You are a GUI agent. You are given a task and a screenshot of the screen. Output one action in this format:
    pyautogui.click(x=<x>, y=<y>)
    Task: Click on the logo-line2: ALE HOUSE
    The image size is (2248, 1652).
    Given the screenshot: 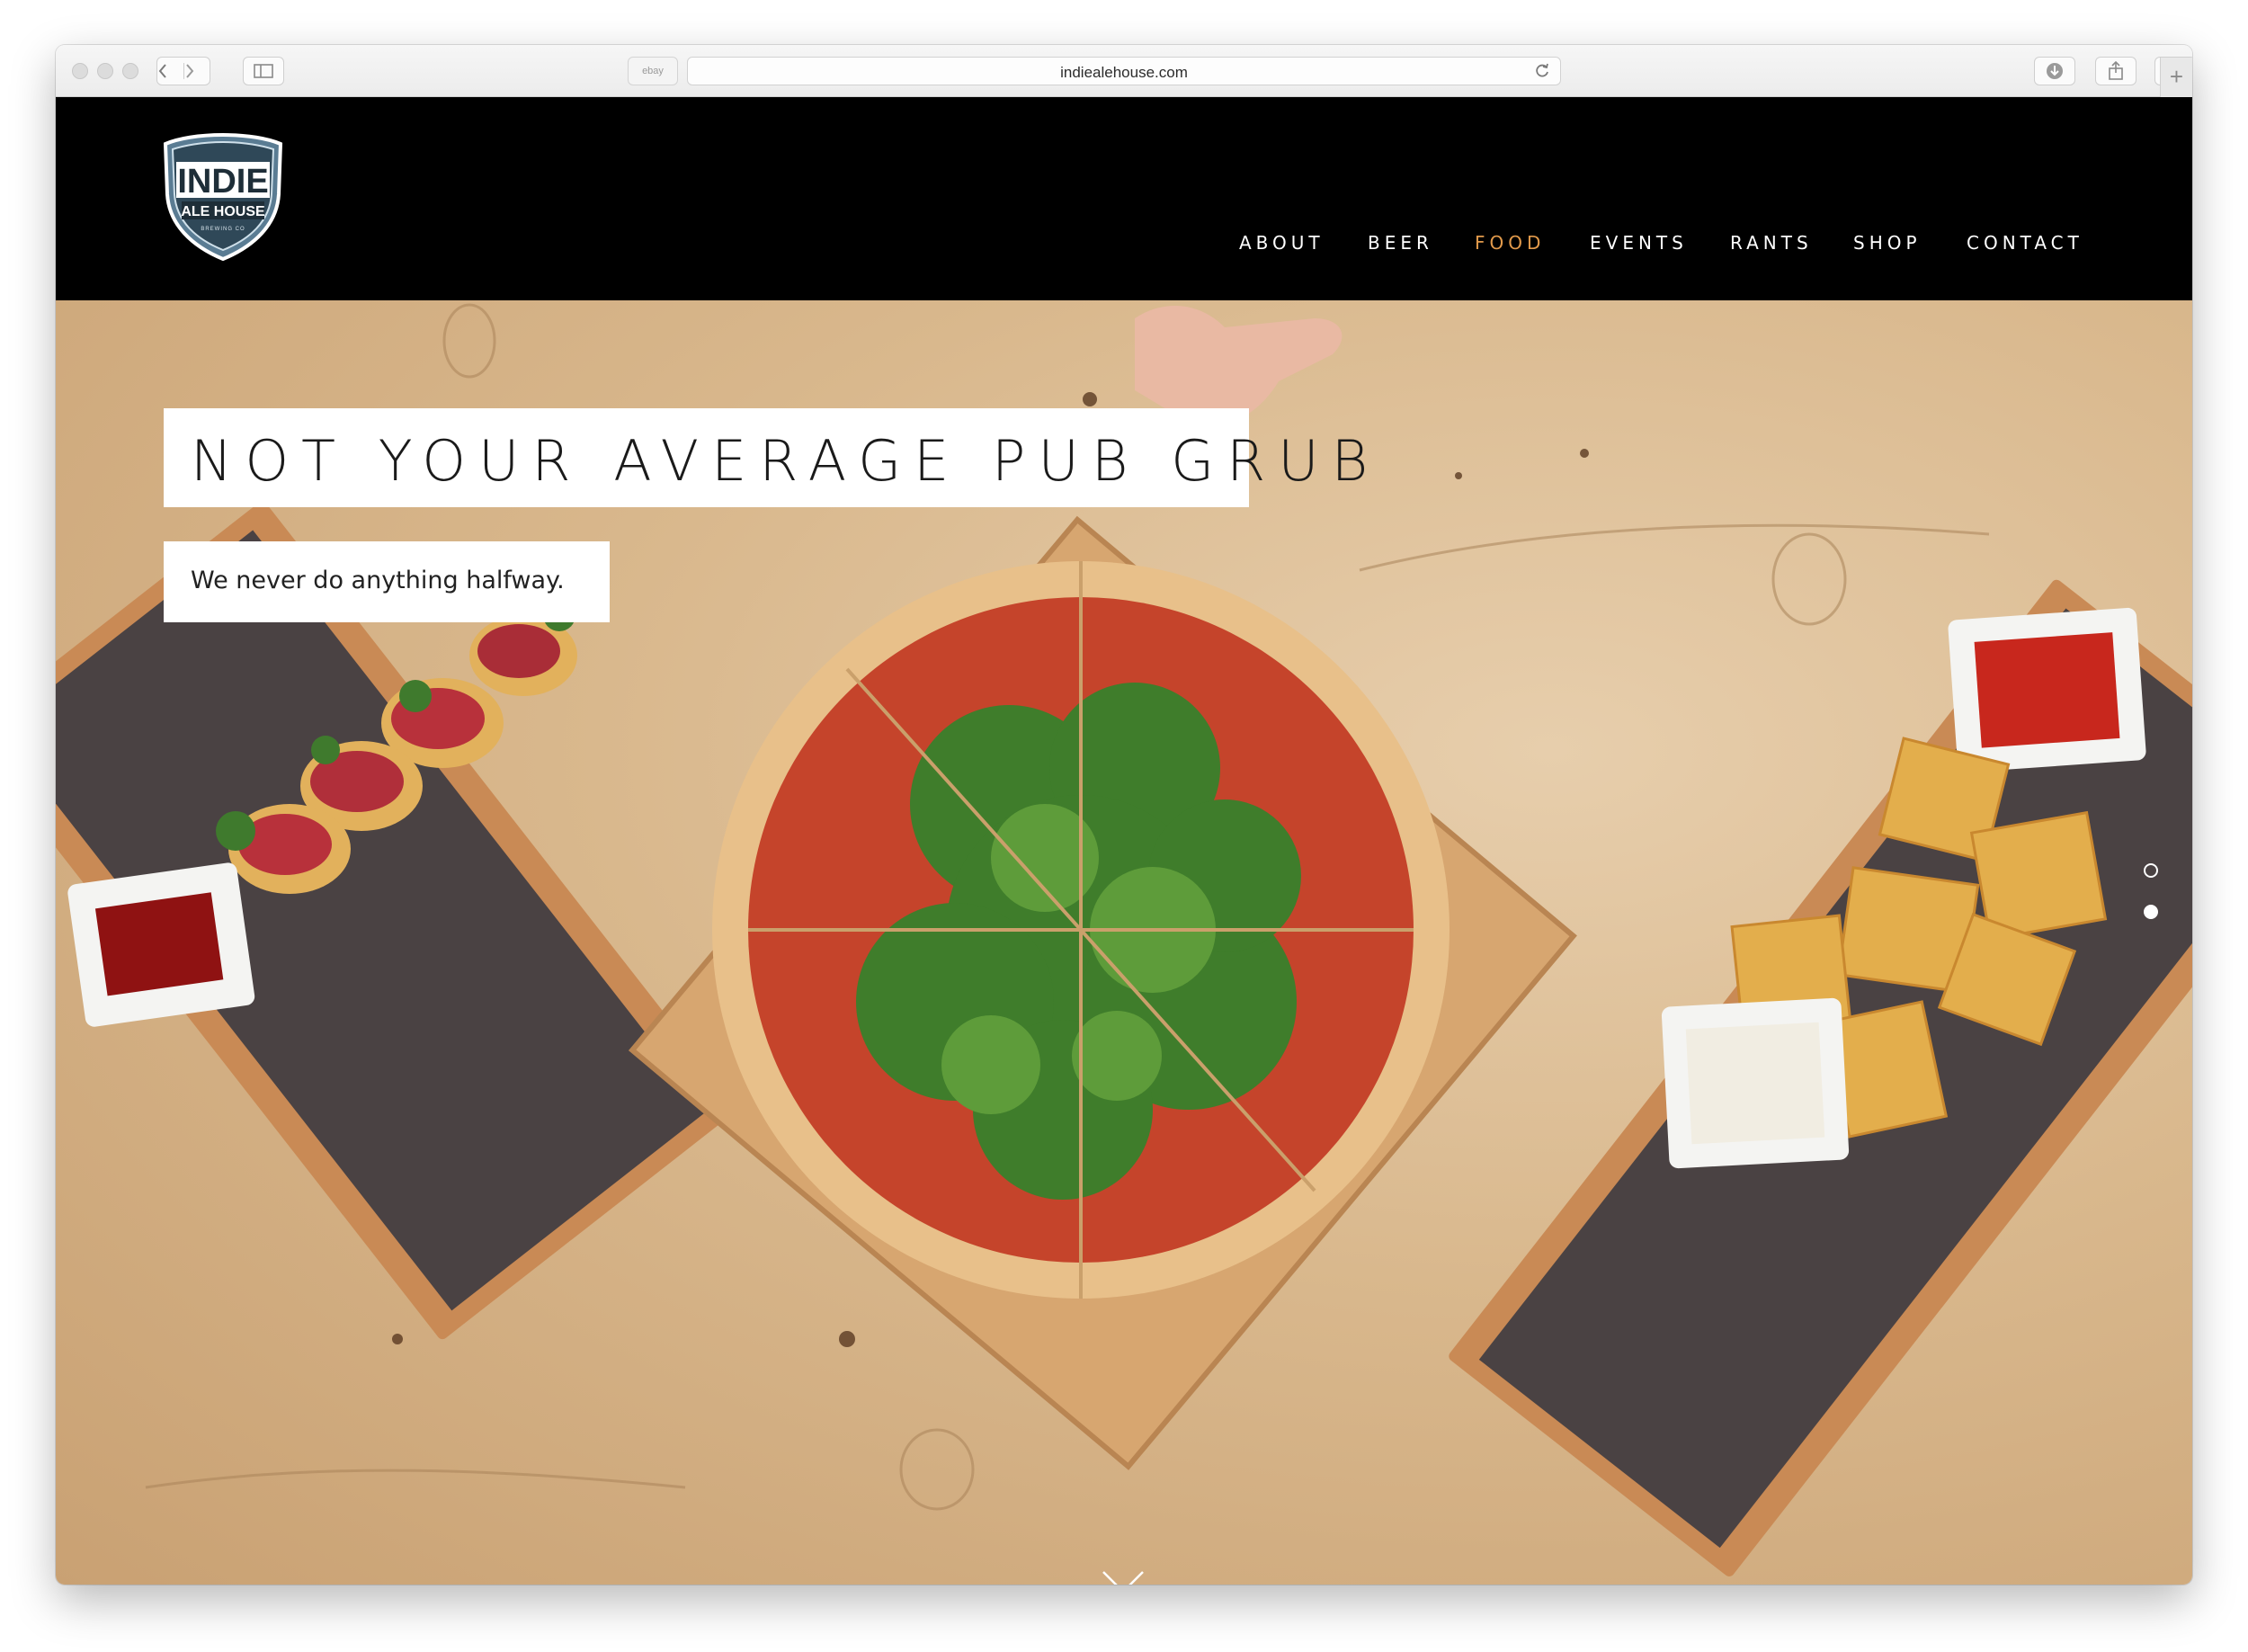 What is the action you would take?
    pyautogui.click(x=223, y=211)
    